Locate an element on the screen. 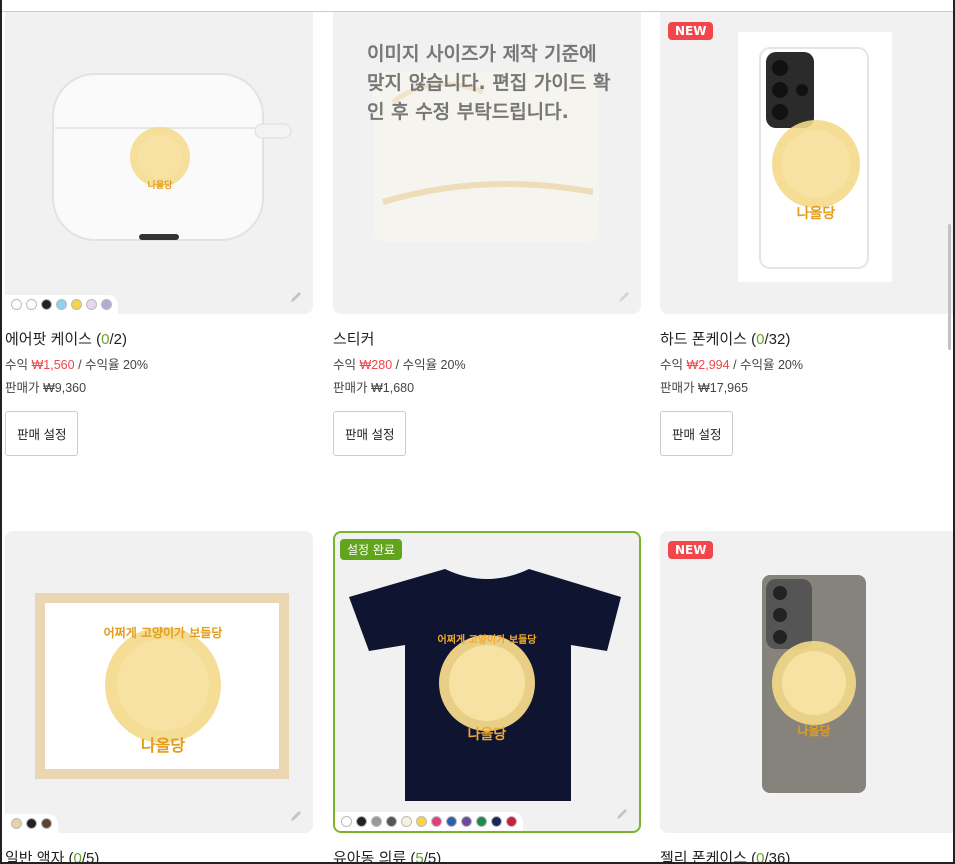 This screenshot has height=864, width=955. hard-phone-case-illustration: 나올당 is located at coordinates (815, 157).